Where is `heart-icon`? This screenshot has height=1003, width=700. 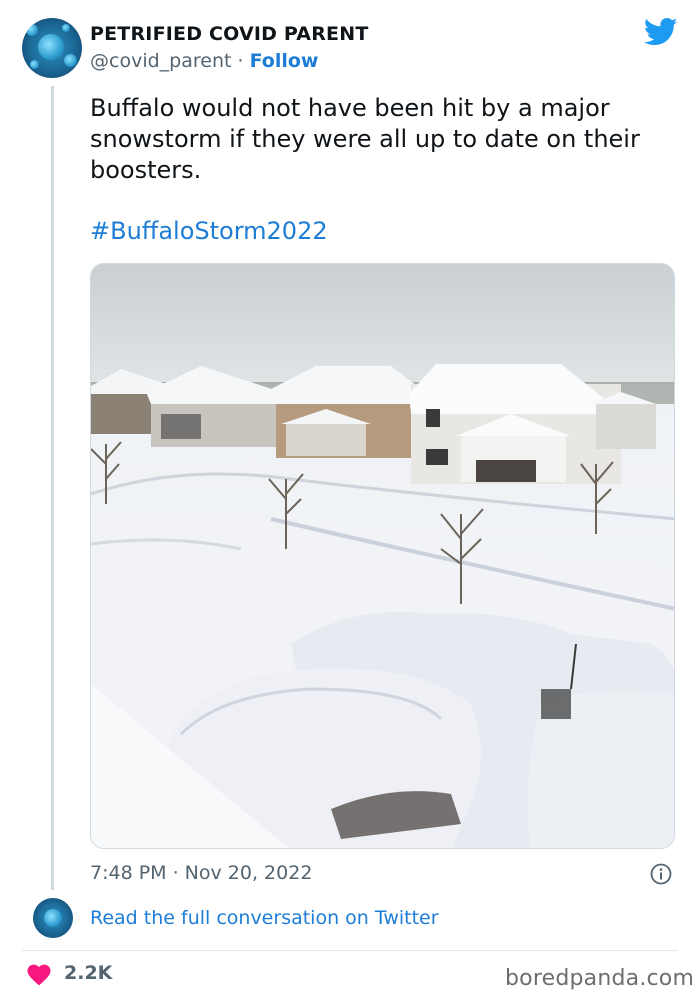 heart-icon is located at coordinates (39, 975).